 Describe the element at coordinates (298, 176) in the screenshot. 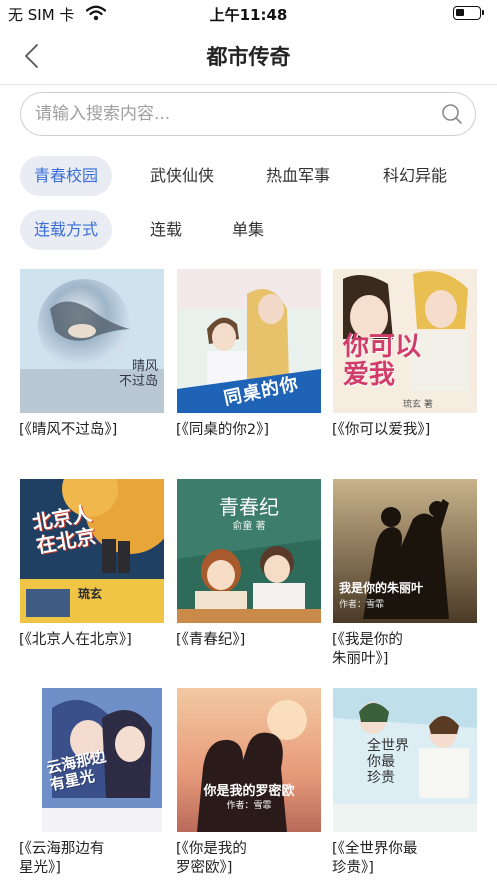

I see `tab-genre-military: 热血军事` at that location.